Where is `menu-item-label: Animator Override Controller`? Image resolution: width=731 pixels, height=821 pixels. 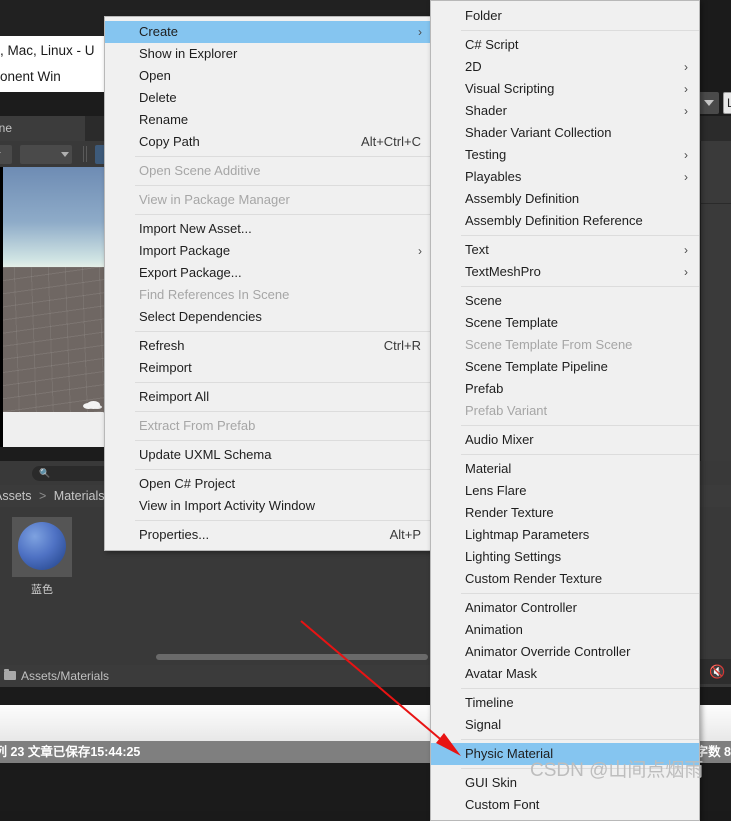
menu-item-label: Animator Override Controller is located at coordinates (548, 651).